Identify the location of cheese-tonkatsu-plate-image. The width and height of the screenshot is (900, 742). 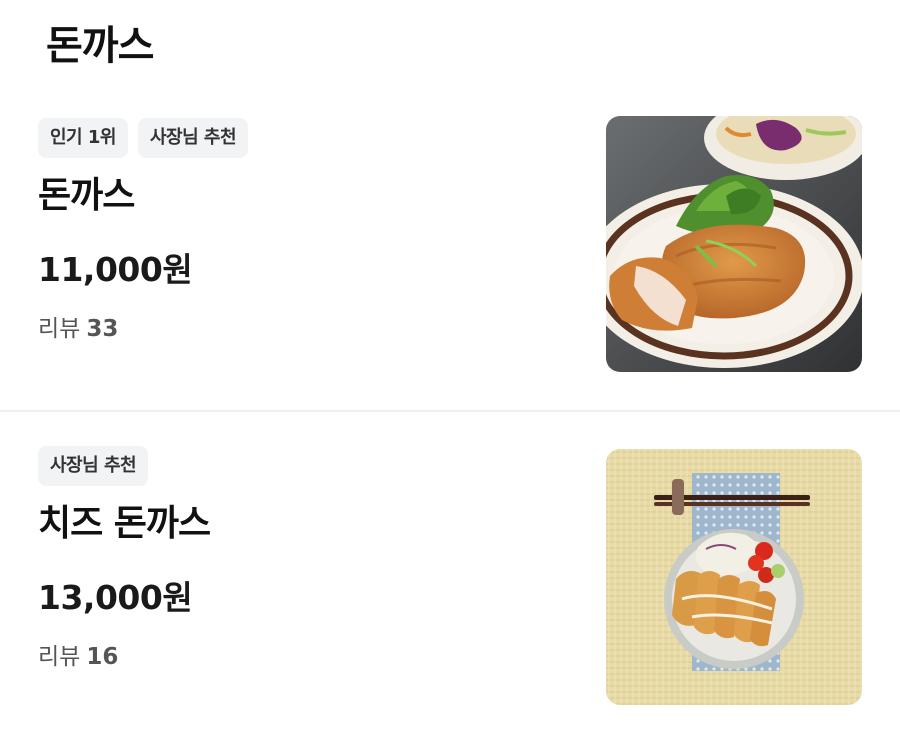
(734, 577).